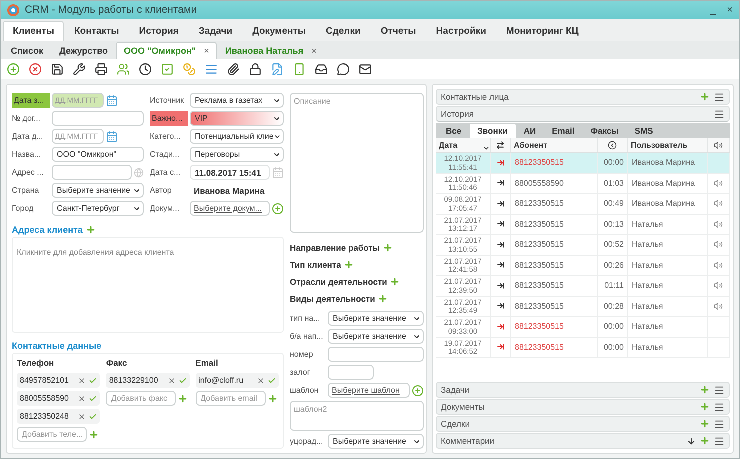 This screenshot has height=459, width=740. What do you see at coordinates (418, 390) in the screenshot?
I see `add-circle-icon` at bounding box center [418, 390].